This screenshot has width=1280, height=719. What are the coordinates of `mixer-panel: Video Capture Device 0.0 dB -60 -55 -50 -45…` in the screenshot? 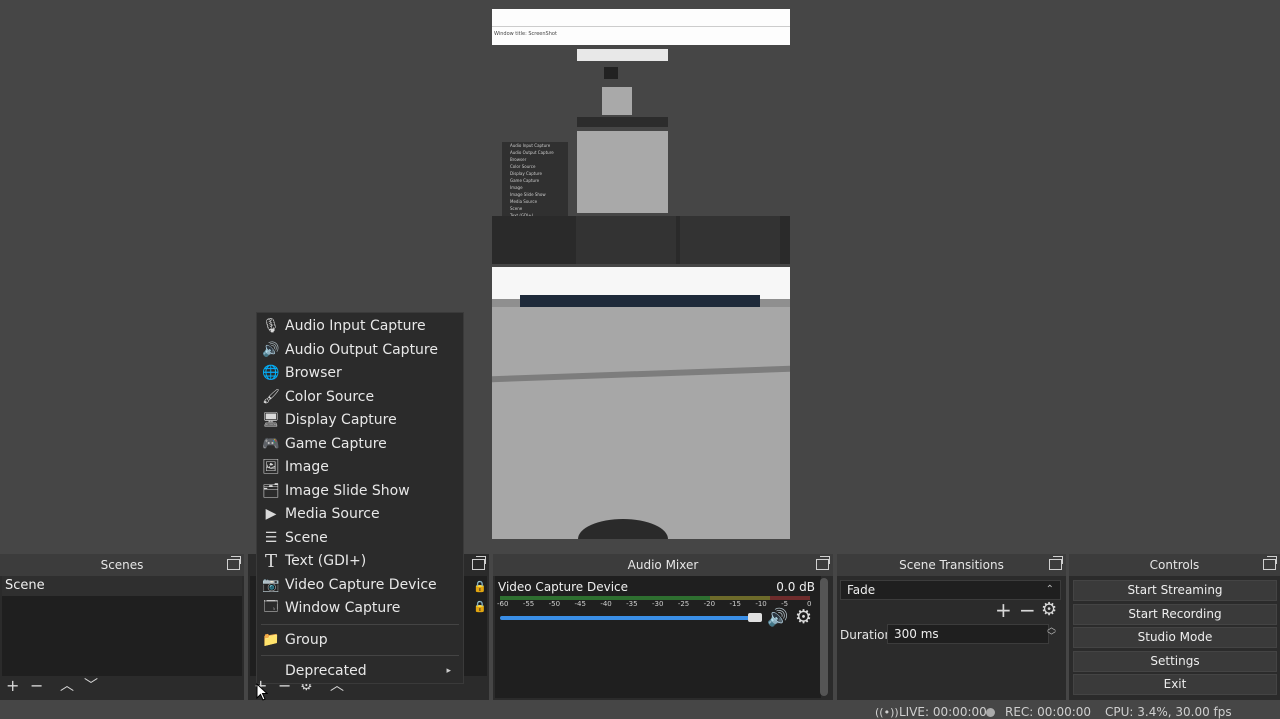 It's located at (658, 637).